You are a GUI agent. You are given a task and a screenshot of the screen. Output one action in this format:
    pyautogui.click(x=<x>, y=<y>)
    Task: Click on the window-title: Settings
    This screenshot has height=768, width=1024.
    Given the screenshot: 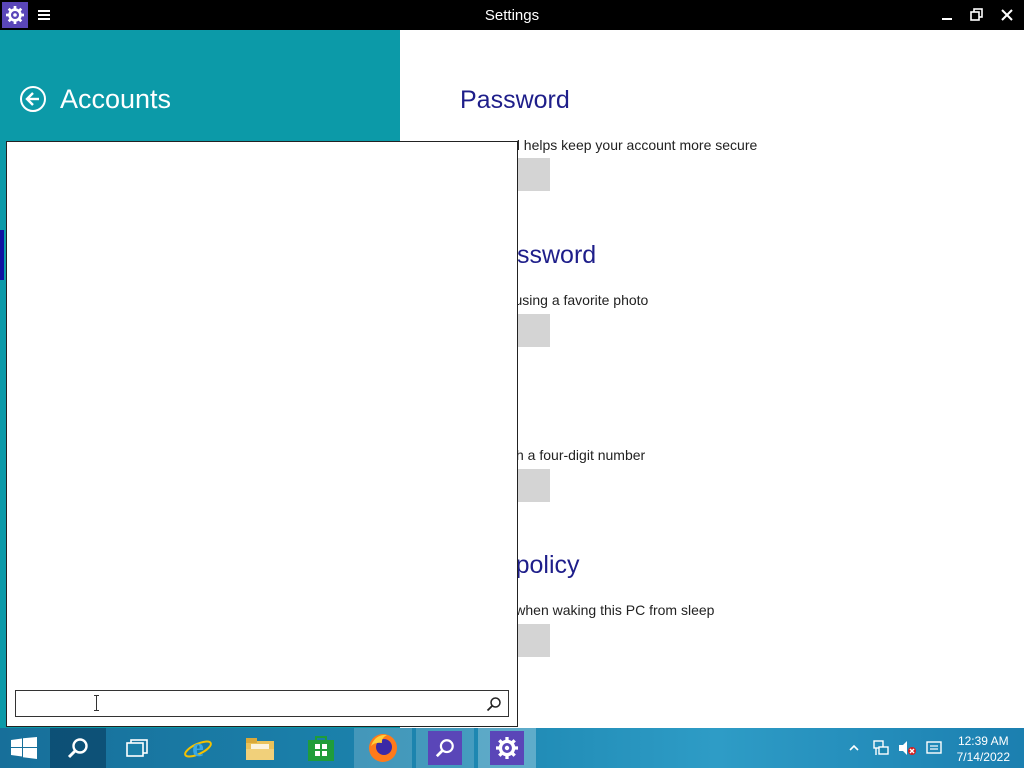 What is the action you would take?
    pyautogui.click(x=512, y=15)
    